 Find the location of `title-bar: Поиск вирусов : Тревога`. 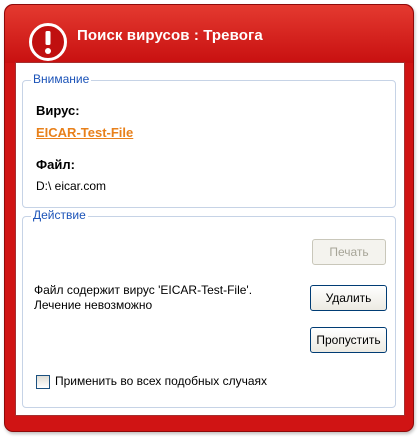

title-bar: Поиск вирусов : Тревога is located at coordinates (209, 34).